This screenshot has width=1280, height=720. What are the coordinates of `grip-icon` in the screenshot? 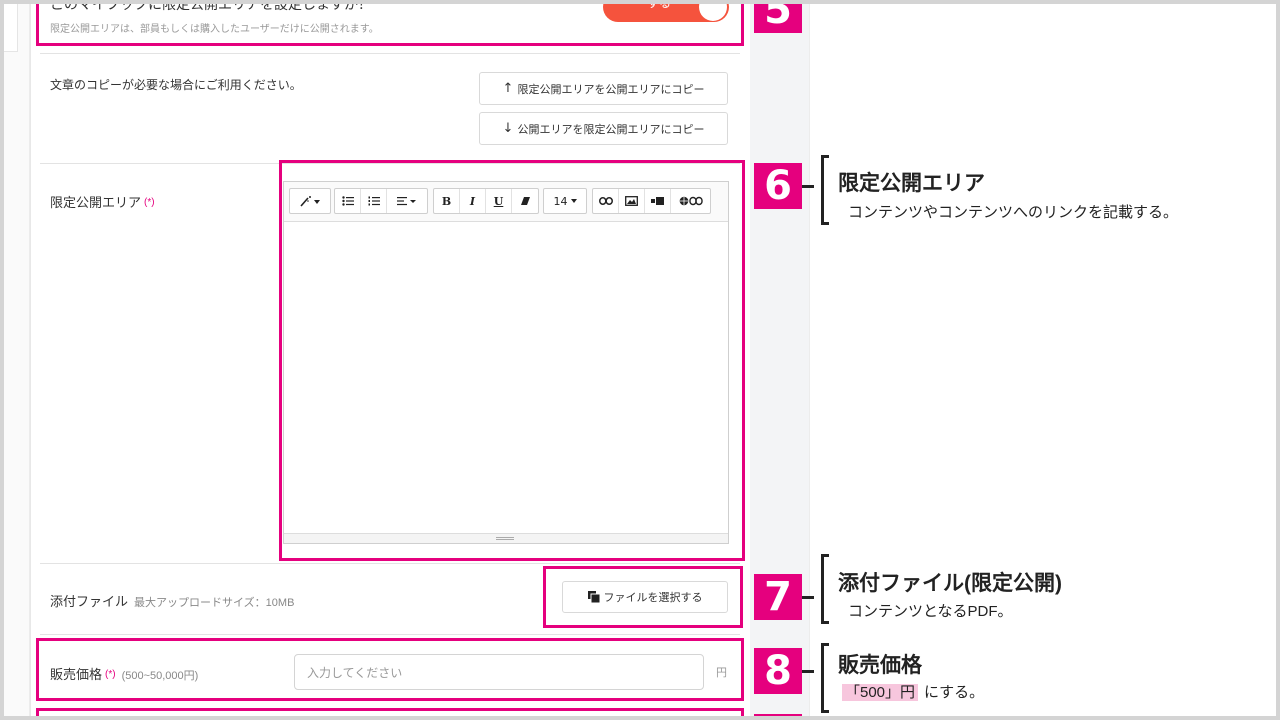 It's located at (505, 538).